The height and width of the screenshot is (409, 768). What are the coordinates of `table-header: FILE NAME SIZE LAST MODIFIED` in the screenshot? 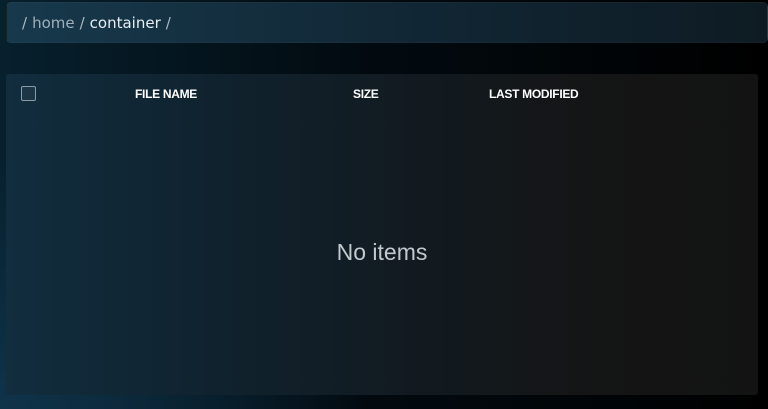 It's located at (382, 94).